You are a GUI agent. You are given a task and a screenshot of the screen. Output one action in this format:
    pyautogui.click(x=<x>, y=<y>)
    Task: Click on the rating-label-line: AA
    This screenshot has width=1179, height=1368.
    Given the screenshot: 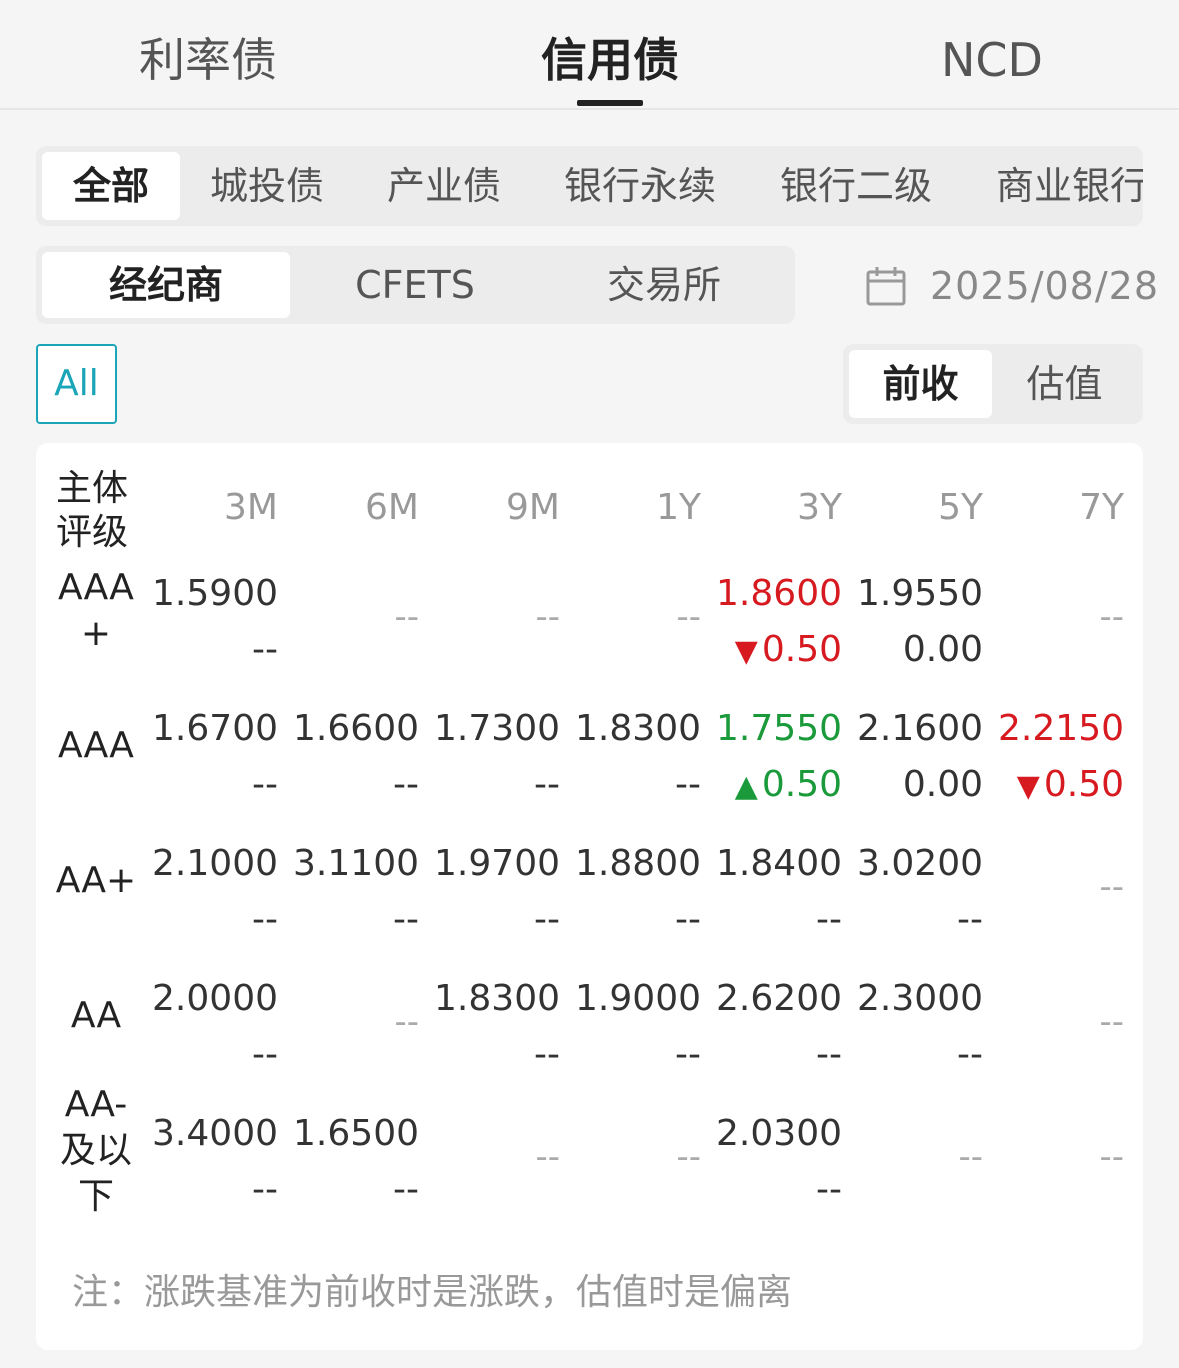 What is the action you would take?
    pyautogui.click(x=96, y=1015)
    